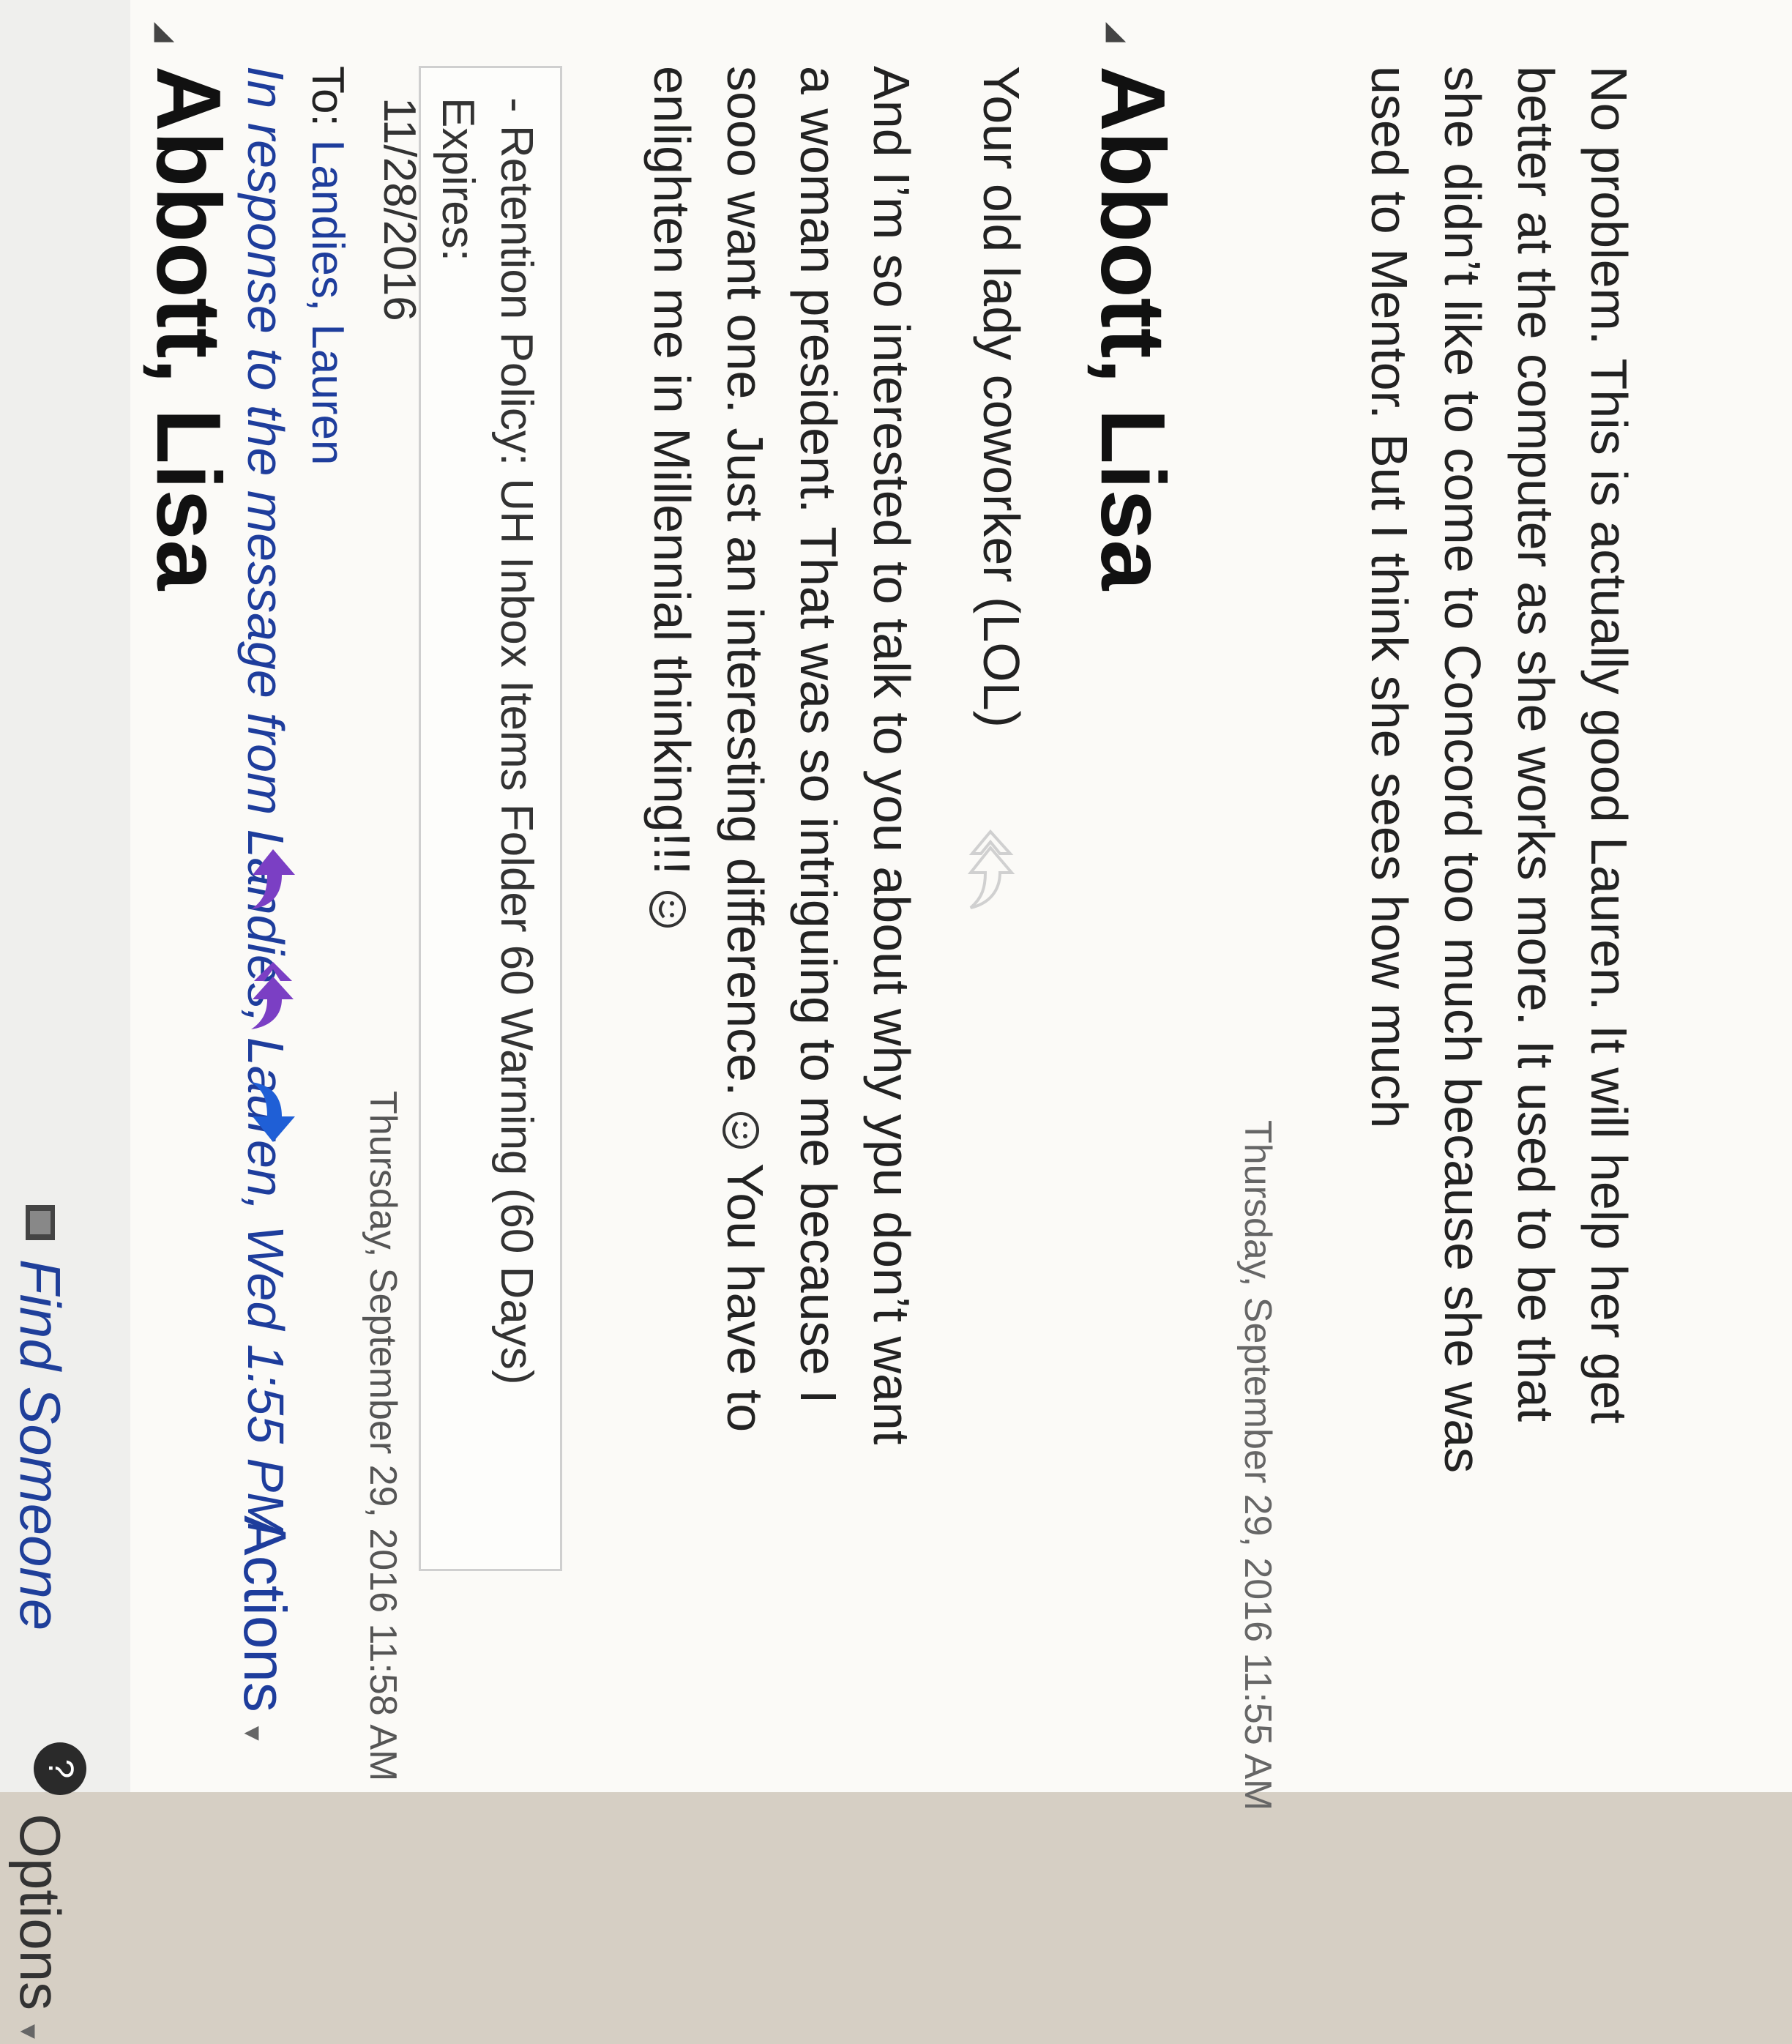 Image resolution: width=1792 pixels, height=2044 pixels. Describe the element at coordinates (327, 96) in the screenshot. I see `to-label: To:` at that location.